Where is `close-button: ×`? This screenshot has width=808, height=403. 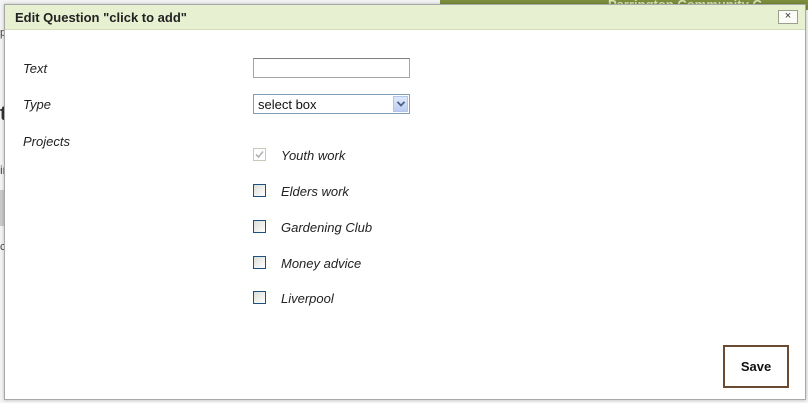
close-button: × is located at coordinates (788, 17).